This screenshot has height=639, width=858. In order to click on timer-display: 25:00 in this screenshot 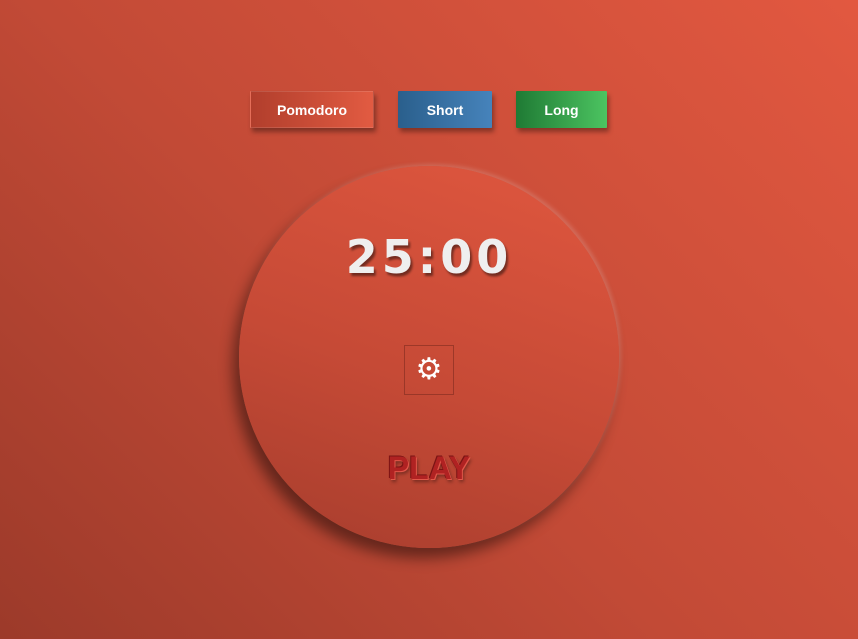, I will do `click(429, 257)`.